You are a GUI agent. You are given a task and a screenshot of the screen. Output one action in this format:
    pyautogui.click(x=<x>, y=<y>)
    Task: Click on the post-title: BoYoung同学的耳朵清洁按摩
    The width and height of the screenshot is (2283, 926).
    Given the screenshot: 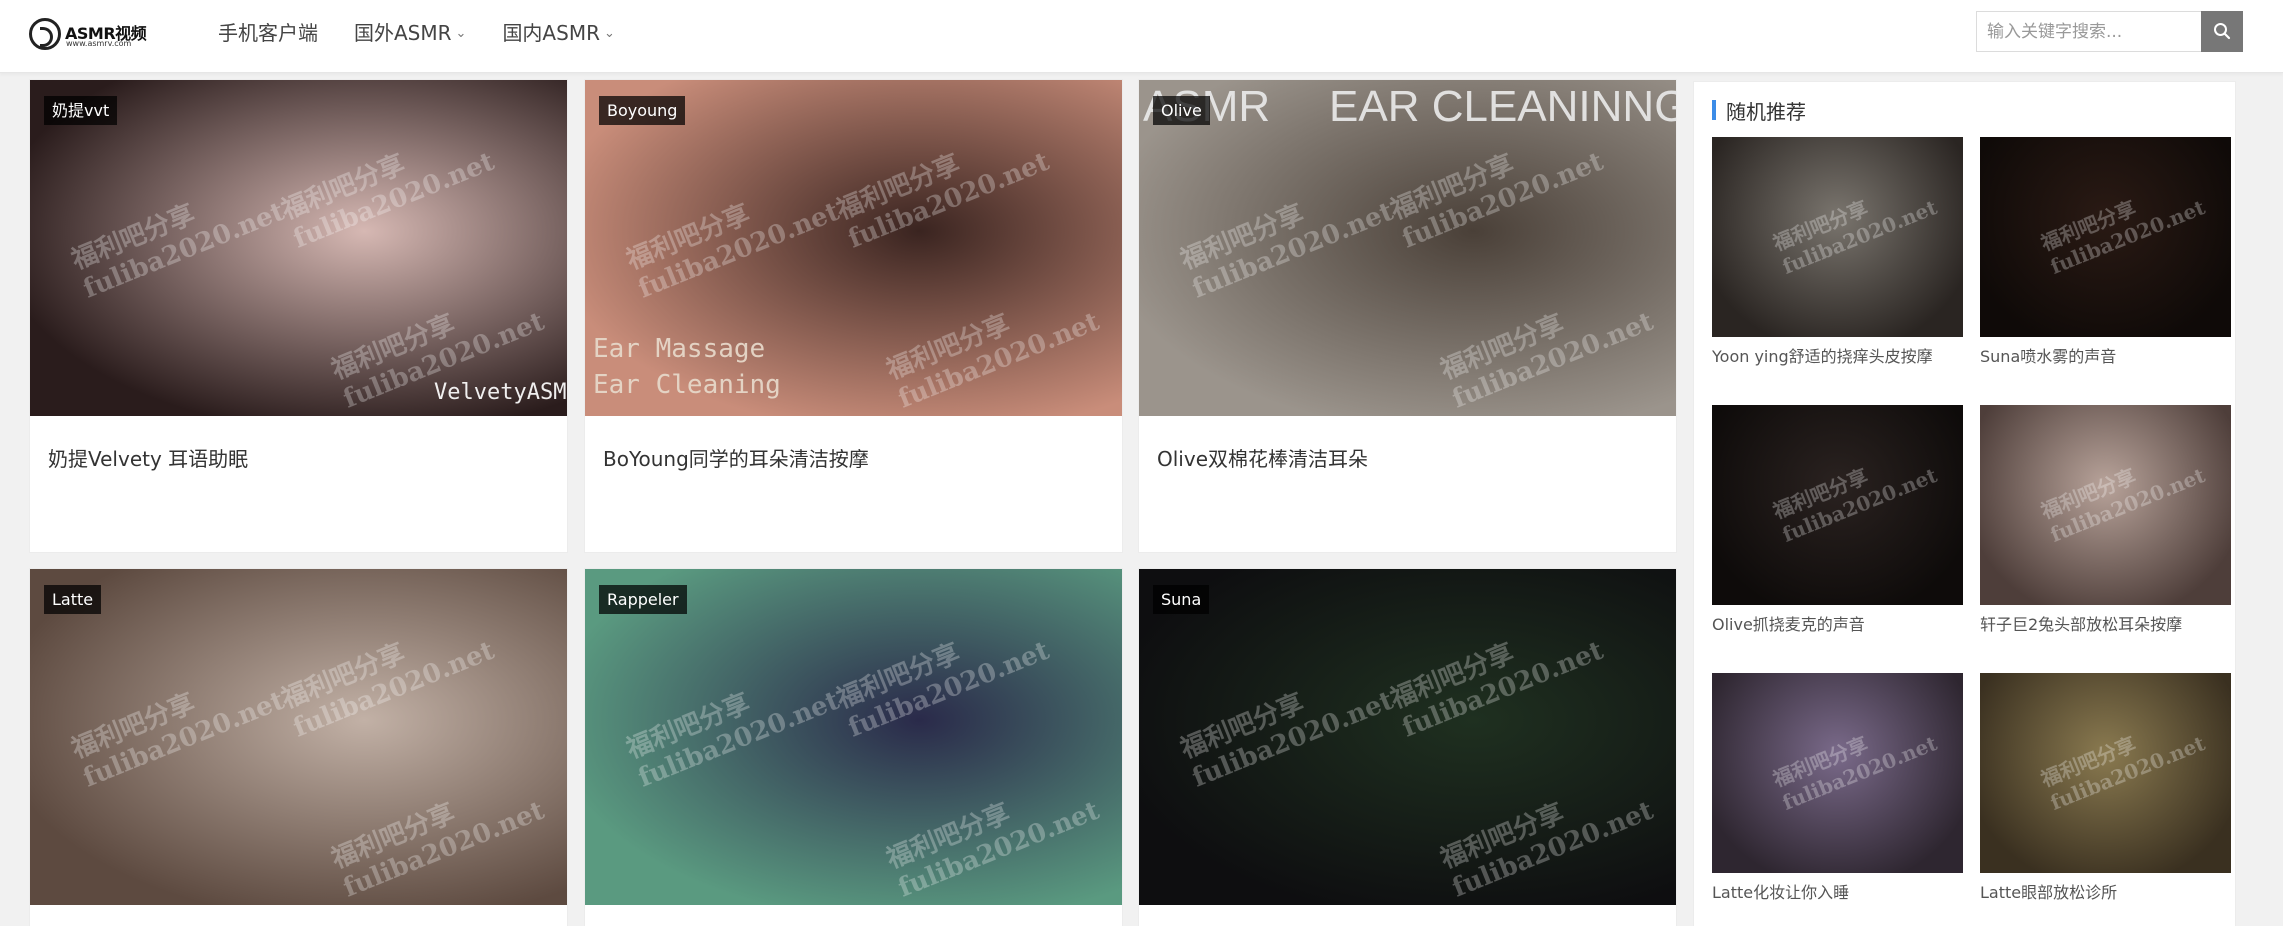 What is the action you would take?
    pyautogui.click(x=736, y=457)
    